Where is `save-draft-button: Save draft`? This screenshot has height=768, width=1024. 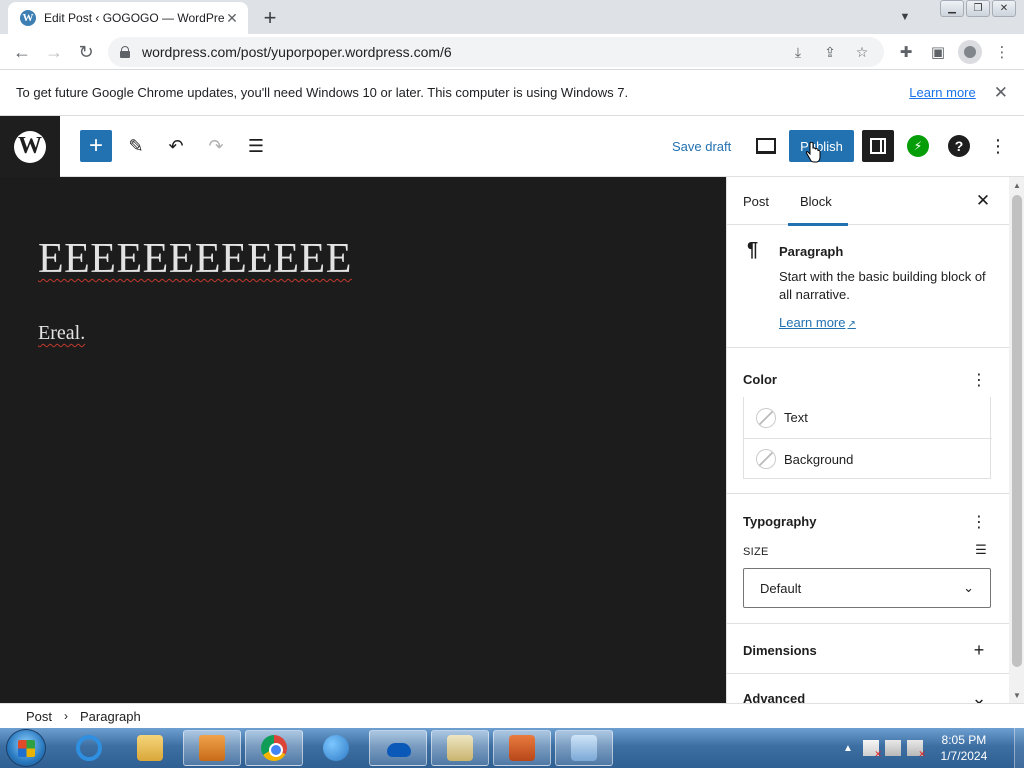
save-draft-button: Save draft is located at coordinates (701, 146).